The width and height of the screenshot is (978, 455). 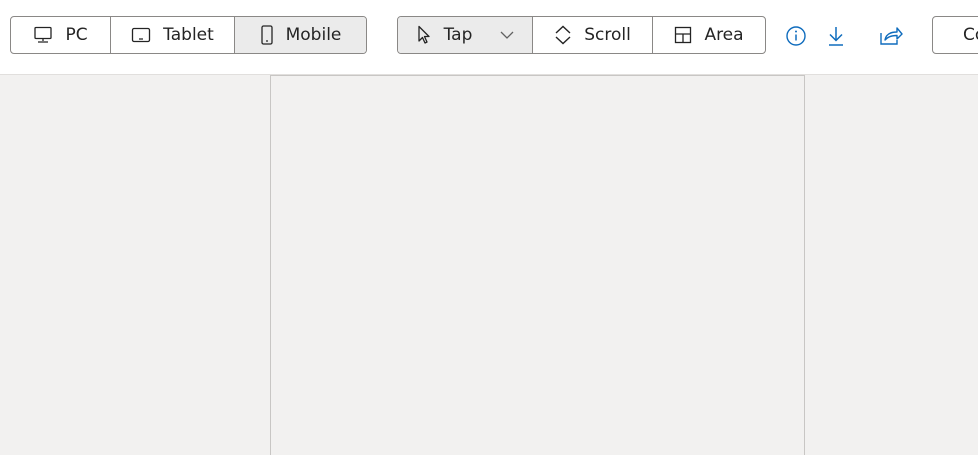 What do you see at coordinates (423, 34) in the screenshot?
I see `pointer-cursor-icon` at bounding box center [423, 34].